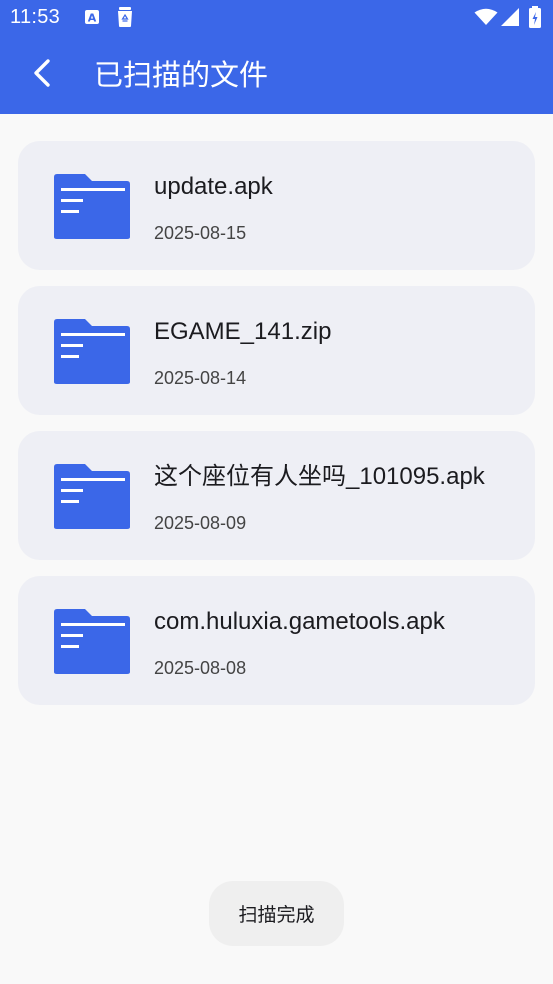 The height and width of the screenshot is (984, 553). Describe the element at coordinates (200, 233) in the screenshot. I see `file-date: 2025-08-15` at that location.